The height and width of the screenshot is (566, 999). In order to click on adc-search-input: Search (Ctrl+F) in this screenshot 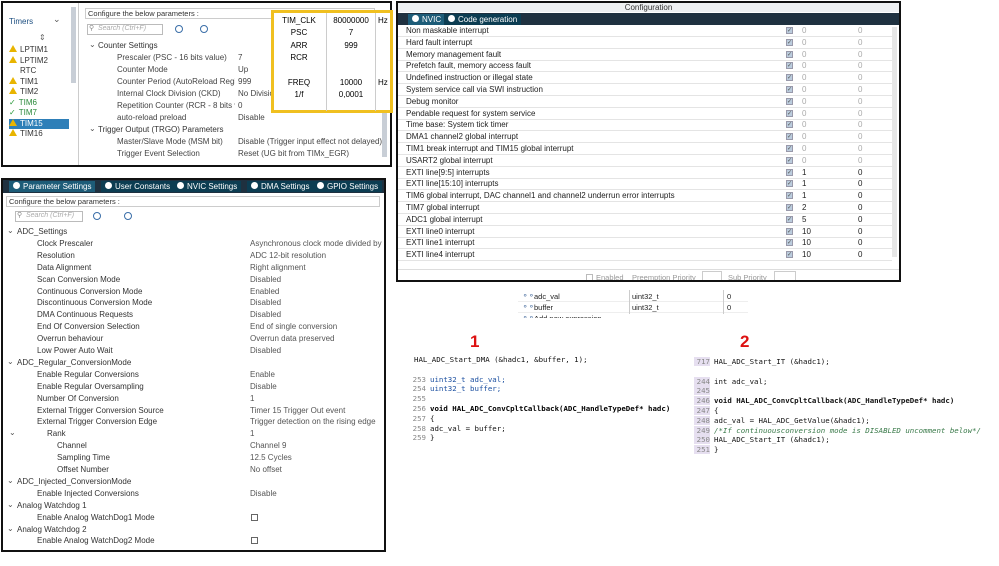, I will do `click(49, 216)`.